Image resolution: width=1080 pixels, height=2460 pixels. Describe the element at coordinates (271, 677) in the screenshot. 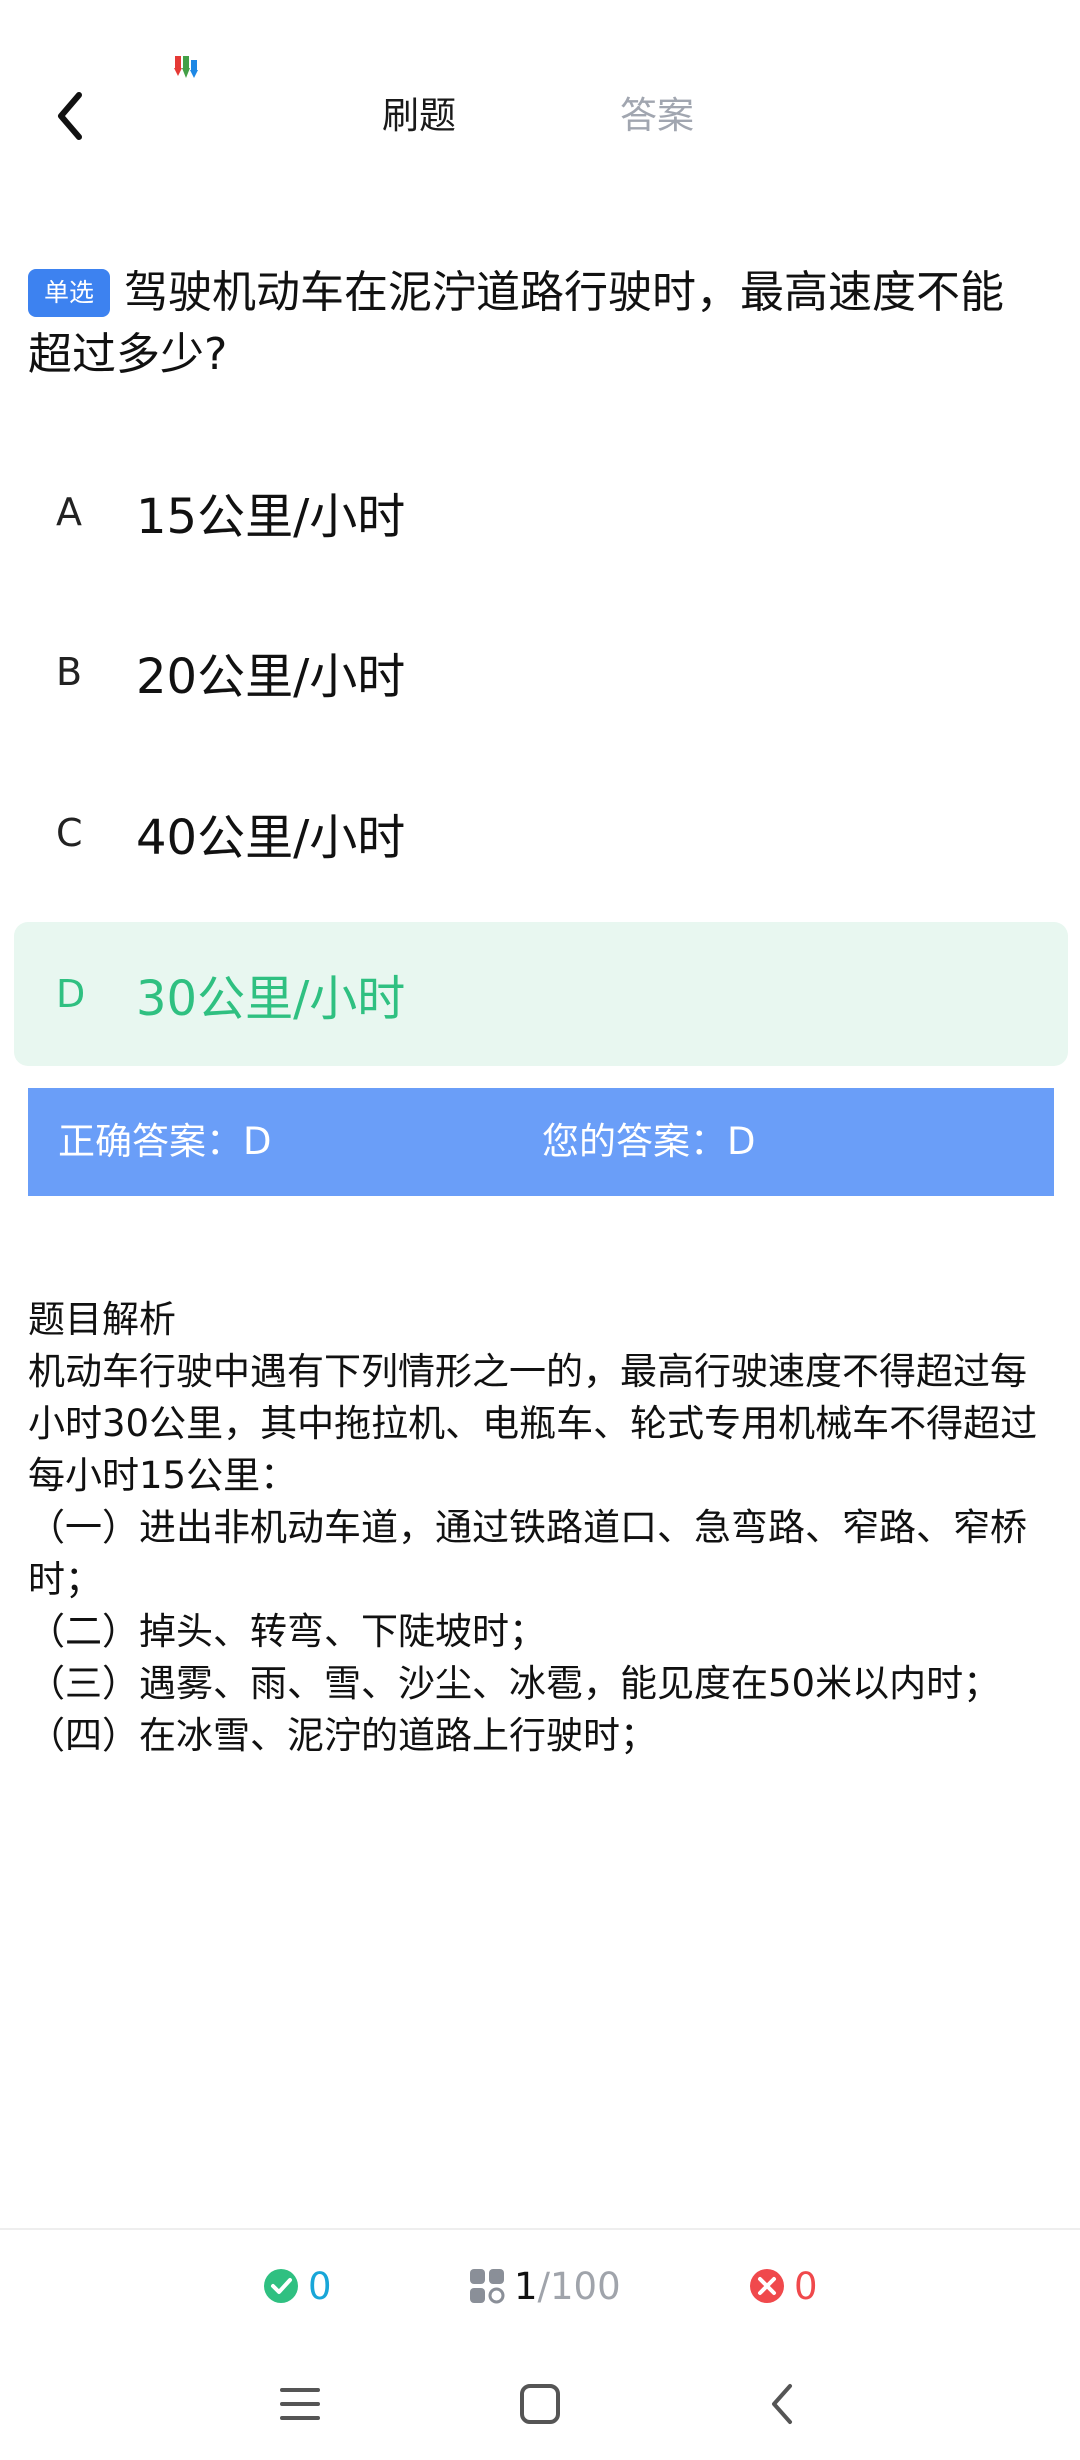

I see `option-text: 20公里/小时` at that location.